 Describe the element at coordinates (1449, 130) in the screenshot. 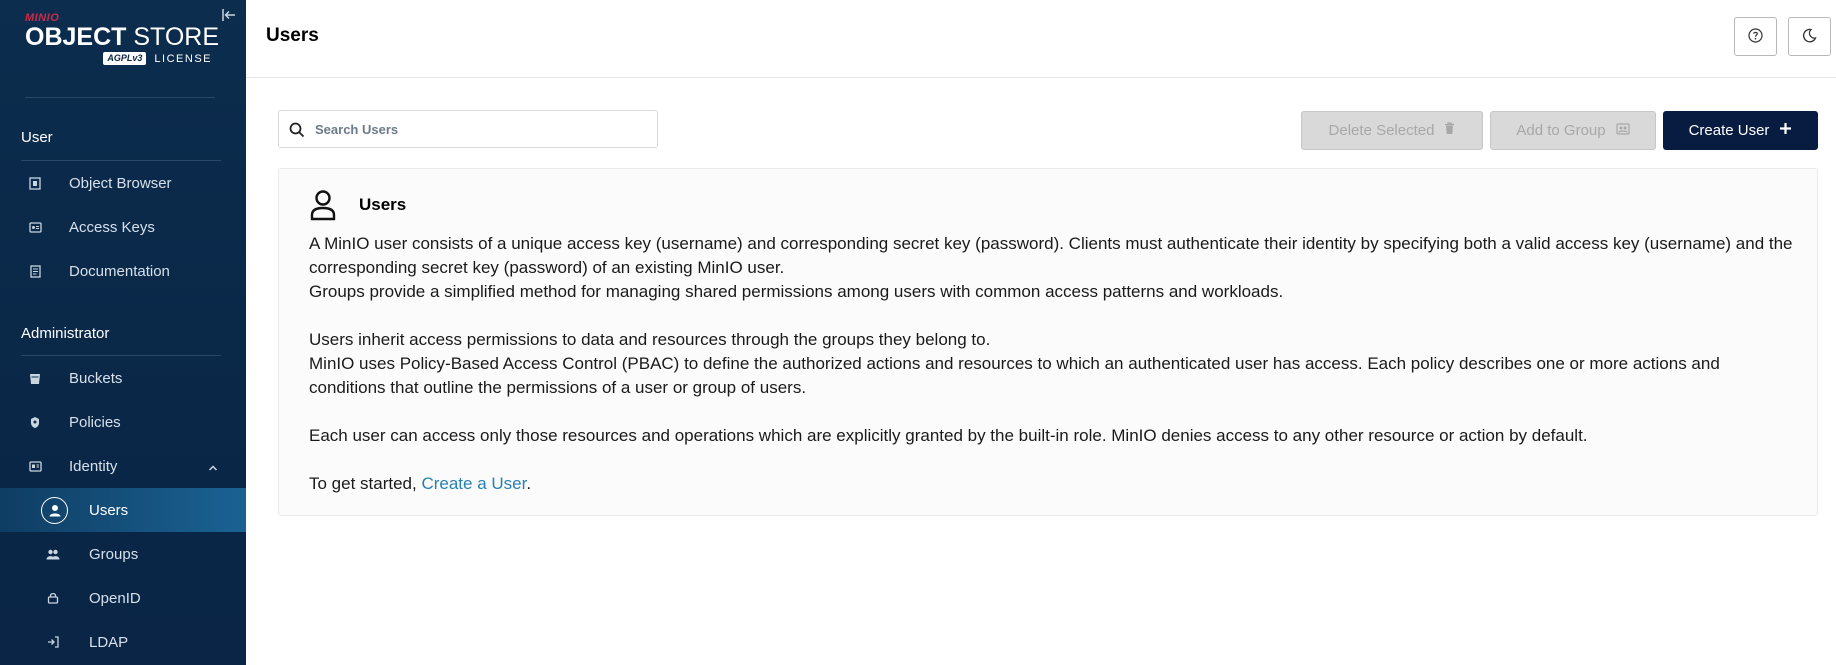

I see `trash-icon` at that location.